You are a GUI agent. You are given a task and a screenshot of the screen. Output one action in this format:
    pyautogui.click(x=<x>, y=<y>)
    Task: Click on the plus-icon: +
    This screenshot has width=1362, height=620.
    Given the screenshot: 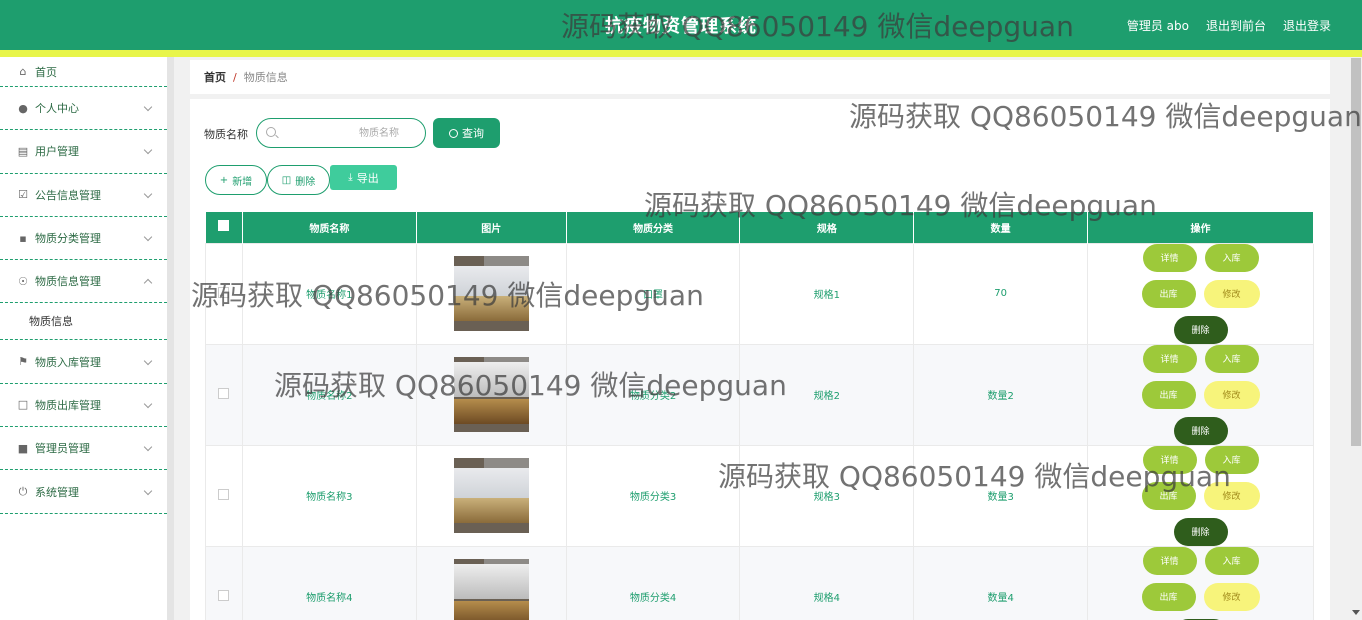 What is the action you would take?
    pyautogui.click(x=224, y=180)
    